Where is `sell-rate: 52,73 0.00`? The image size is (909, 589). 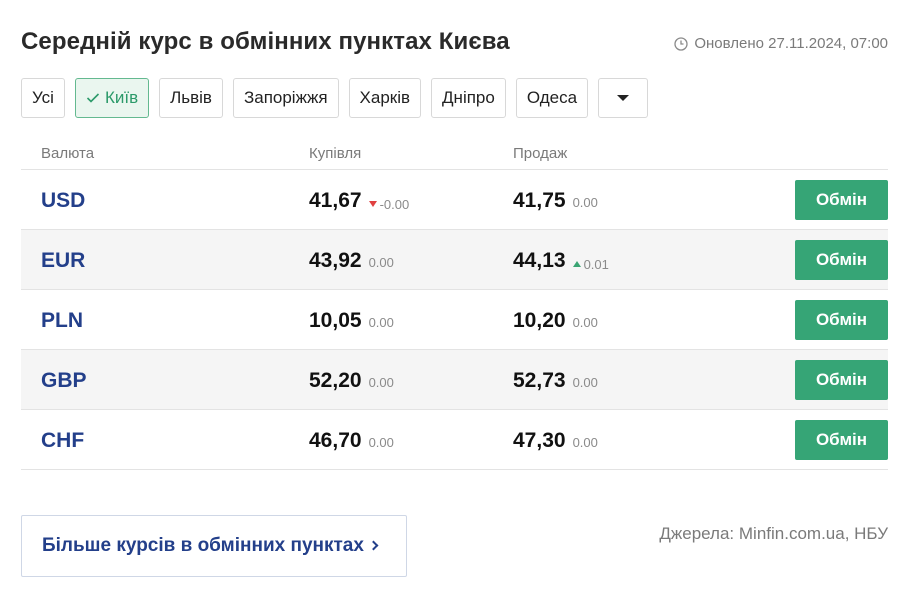 sell-rate: 52,73 0.00 is located at coordinates (555, 381).